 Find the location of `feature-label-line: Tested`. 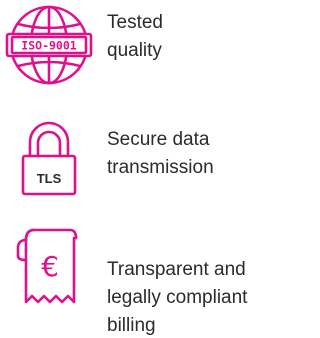

feature-label-line: Tested is located at coordinates (135, 22).